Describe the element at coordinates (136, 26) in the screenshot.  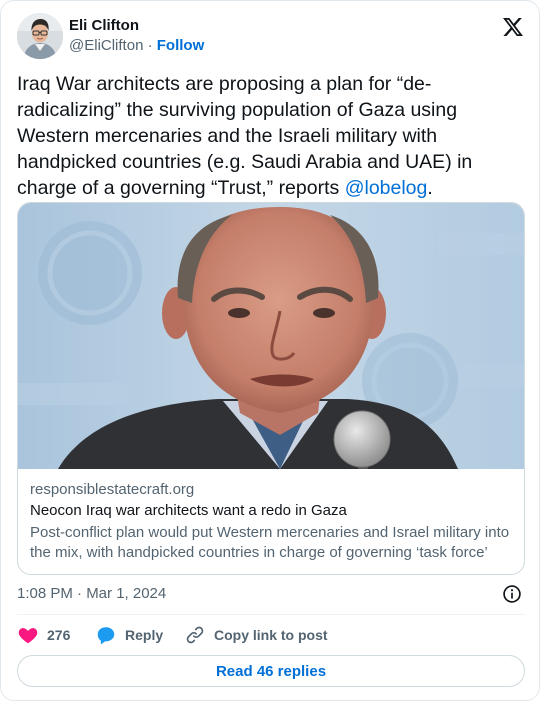
I see `author-name: Eli Clifton` at that location.